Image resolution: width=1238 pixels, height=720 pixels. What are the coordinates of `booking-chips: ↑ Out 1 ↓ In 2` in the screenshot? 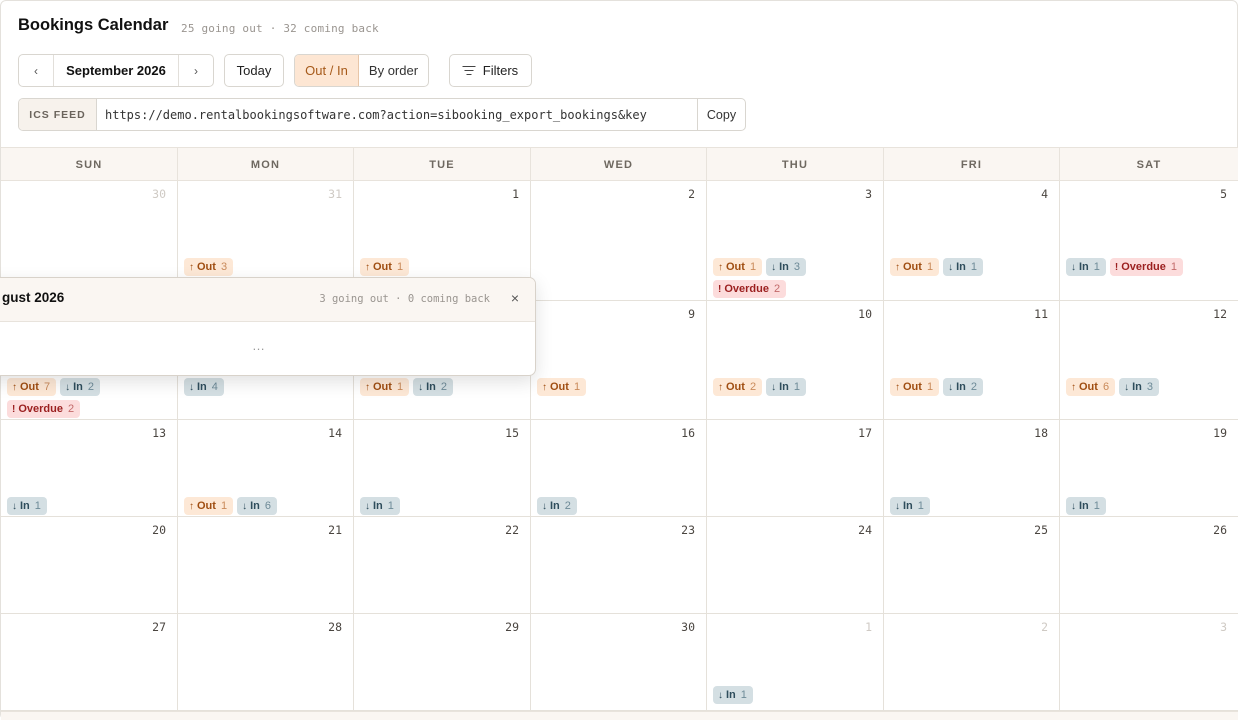 It's located at (972, 387).